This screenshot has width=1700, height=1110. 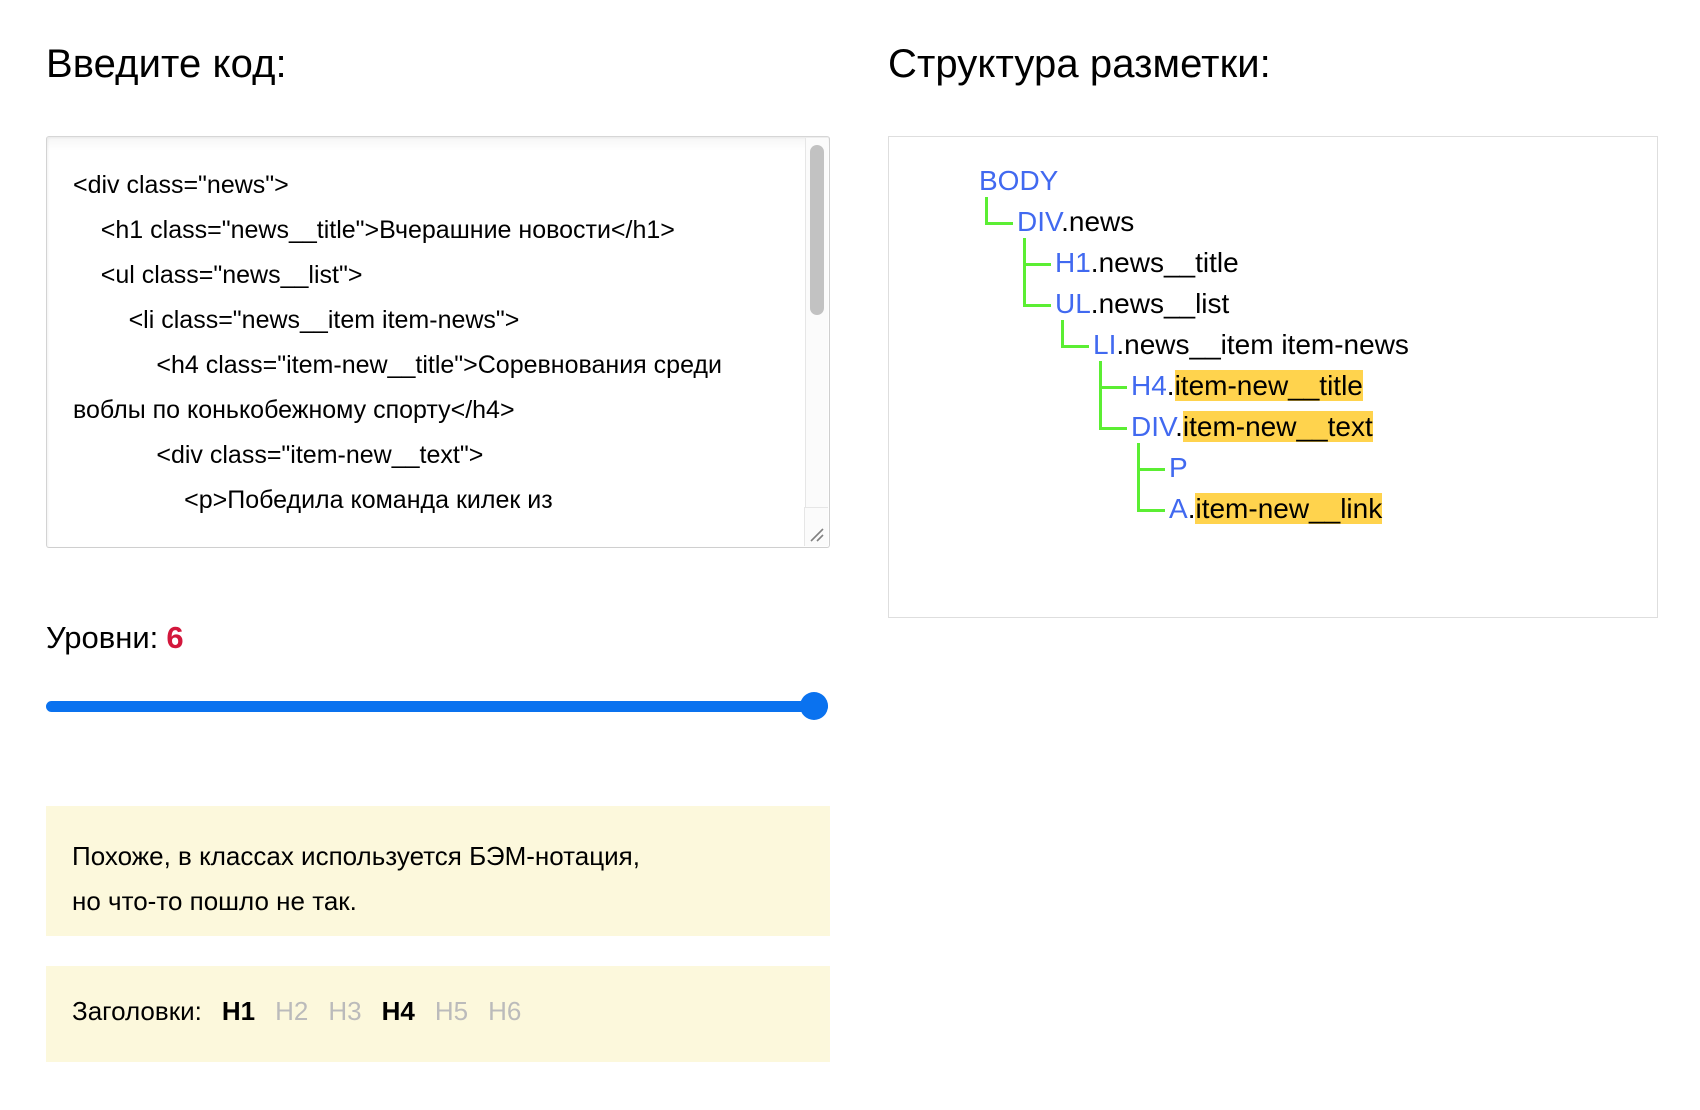 What do you see at coordinates (1160, 303) in the screenshot?
I see `tree-node-class: .news__list` at bounding box center [1160, 303].